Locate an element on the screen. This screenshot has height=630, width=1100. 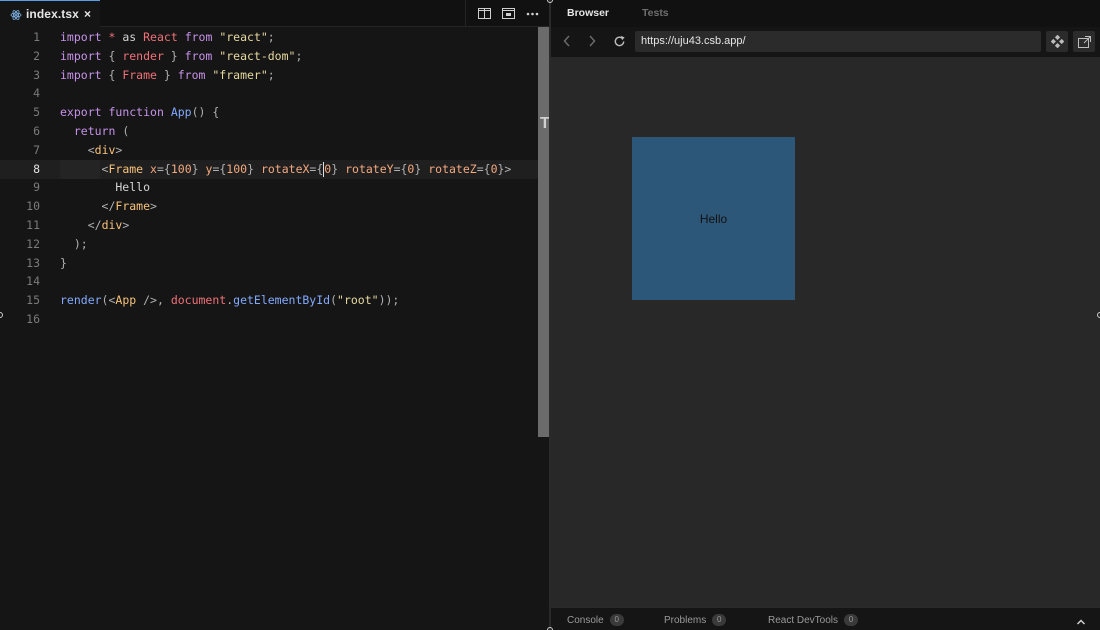
tab-problems: Problems 0 is located at coordinates (695, 620).